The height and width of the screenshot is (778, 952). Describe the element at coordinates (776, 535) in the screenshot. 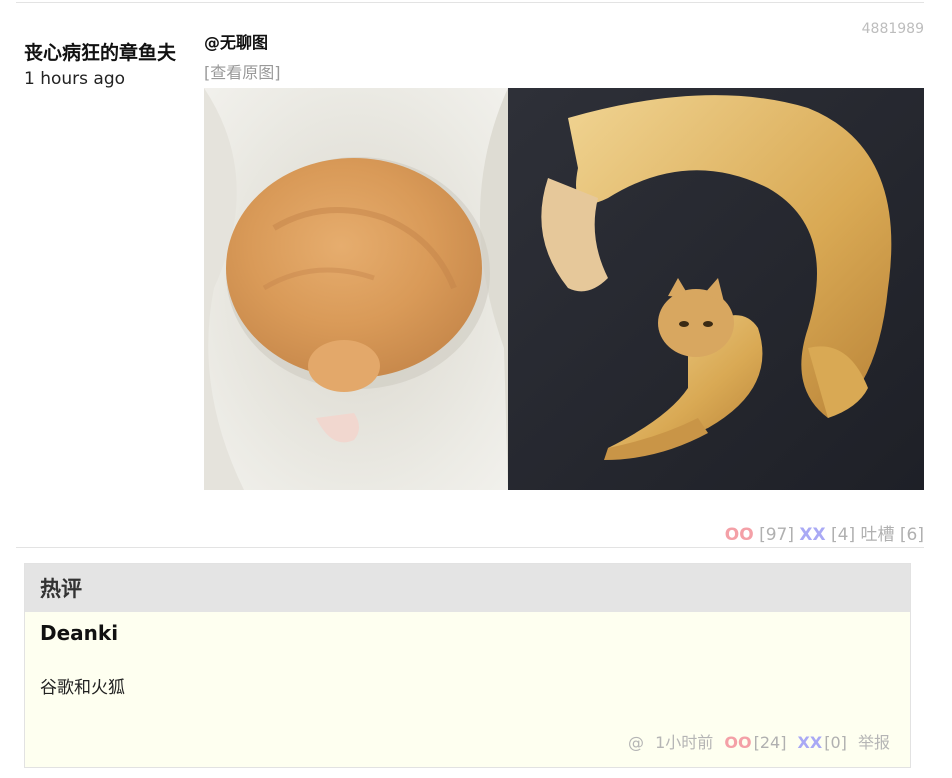

I see `oo-count: [97]` at that location.